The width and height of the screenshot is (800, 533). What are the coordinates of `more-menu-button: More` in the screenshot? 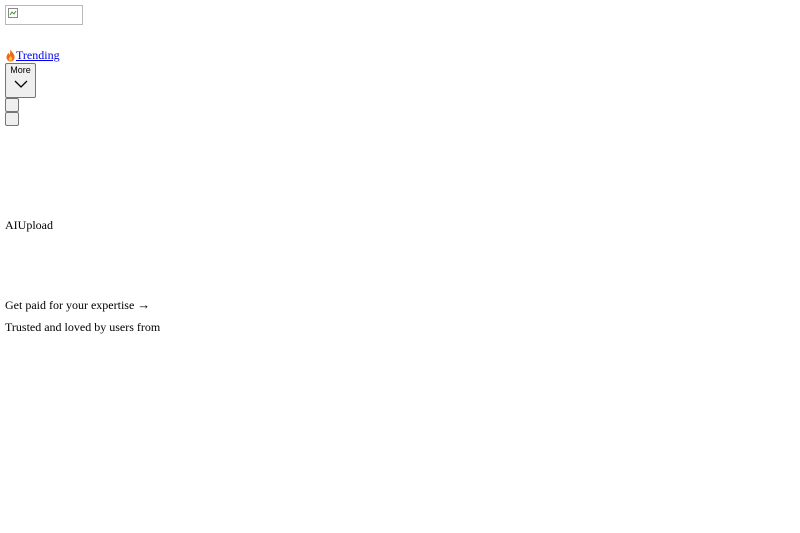 It's located at (20, 80).